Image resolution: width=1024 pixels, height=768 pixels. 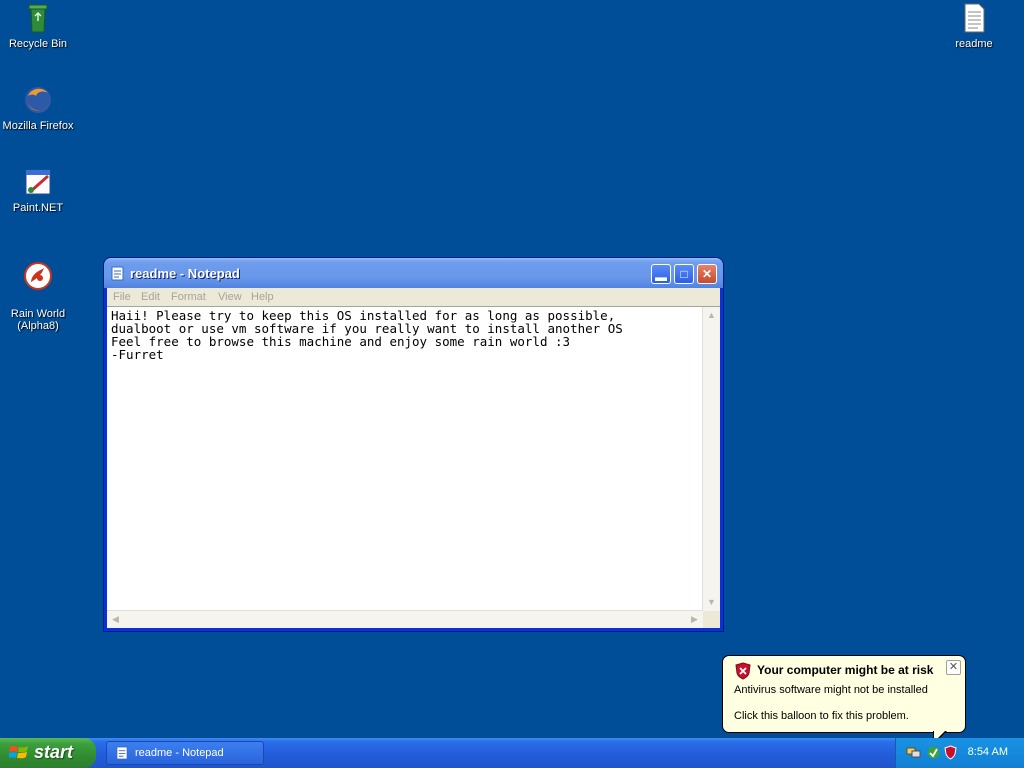 I want to click on maximize-icon: □, so click(x=684, y=274).